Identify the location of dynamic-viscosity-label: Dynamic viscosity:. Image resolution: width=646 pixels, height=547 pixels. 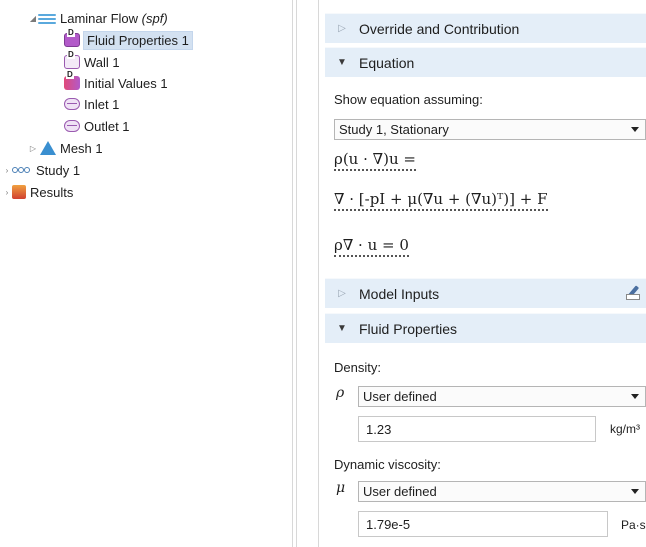
(387, 464).